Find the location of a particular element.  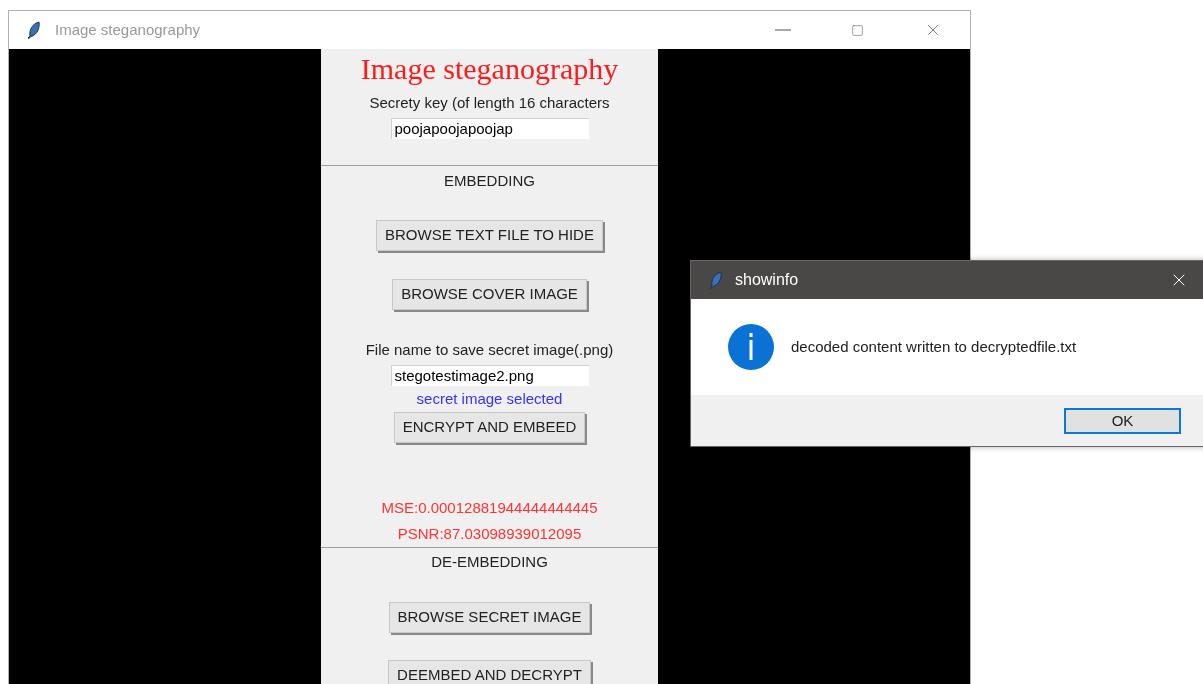

action-button: BROWSE SECRET IMAGE is located at coordinates (489, 617).